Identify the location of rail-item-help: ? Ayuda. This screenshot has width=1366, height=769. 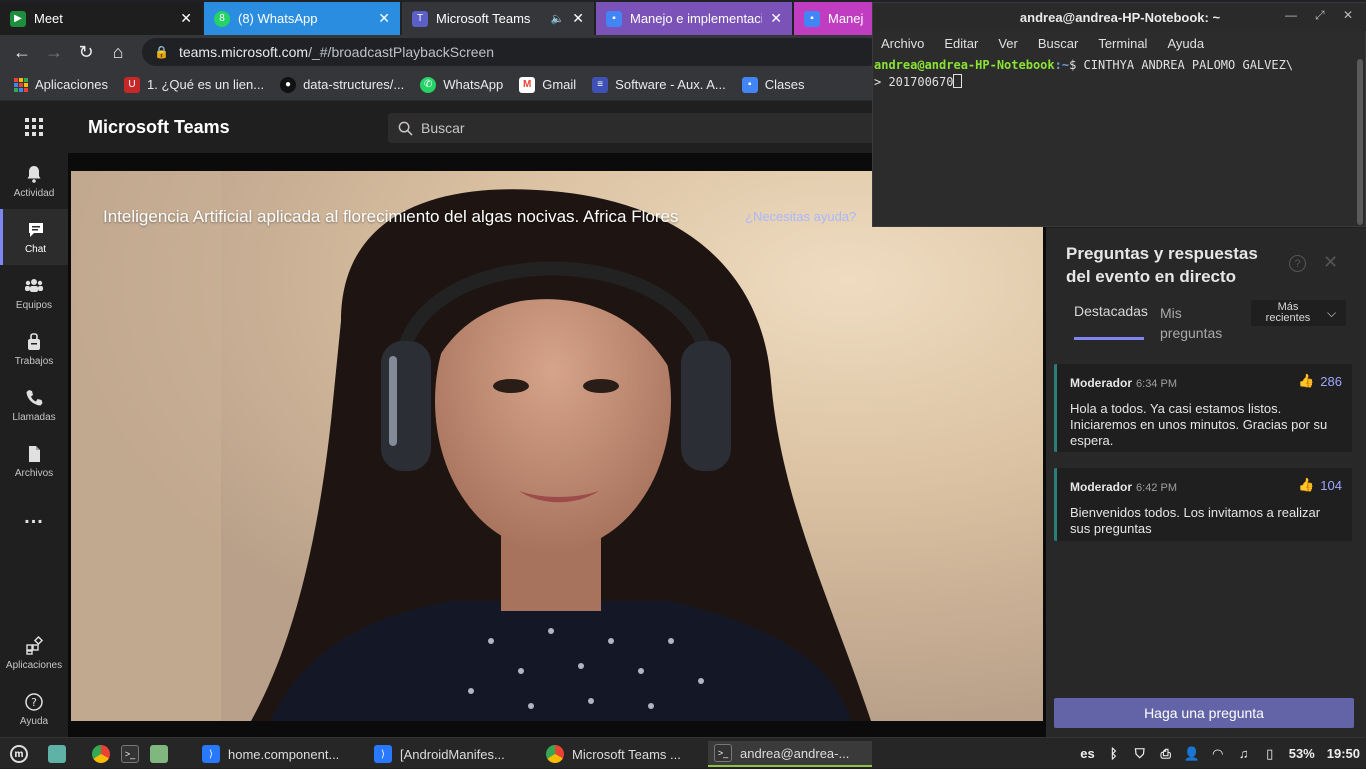
(34, 709).